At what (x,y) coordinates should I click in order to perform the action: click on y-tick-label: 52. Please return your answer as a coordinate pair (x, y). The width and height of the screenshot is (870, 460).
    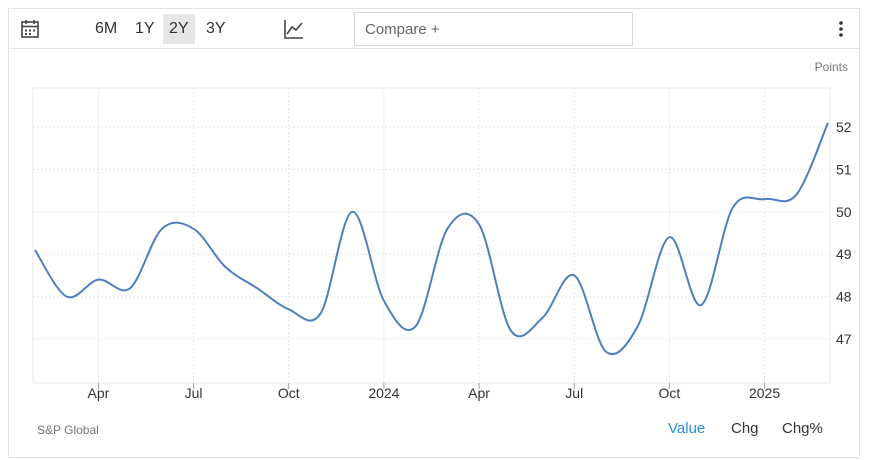
    Looking at the image, I should click on (844, 127).